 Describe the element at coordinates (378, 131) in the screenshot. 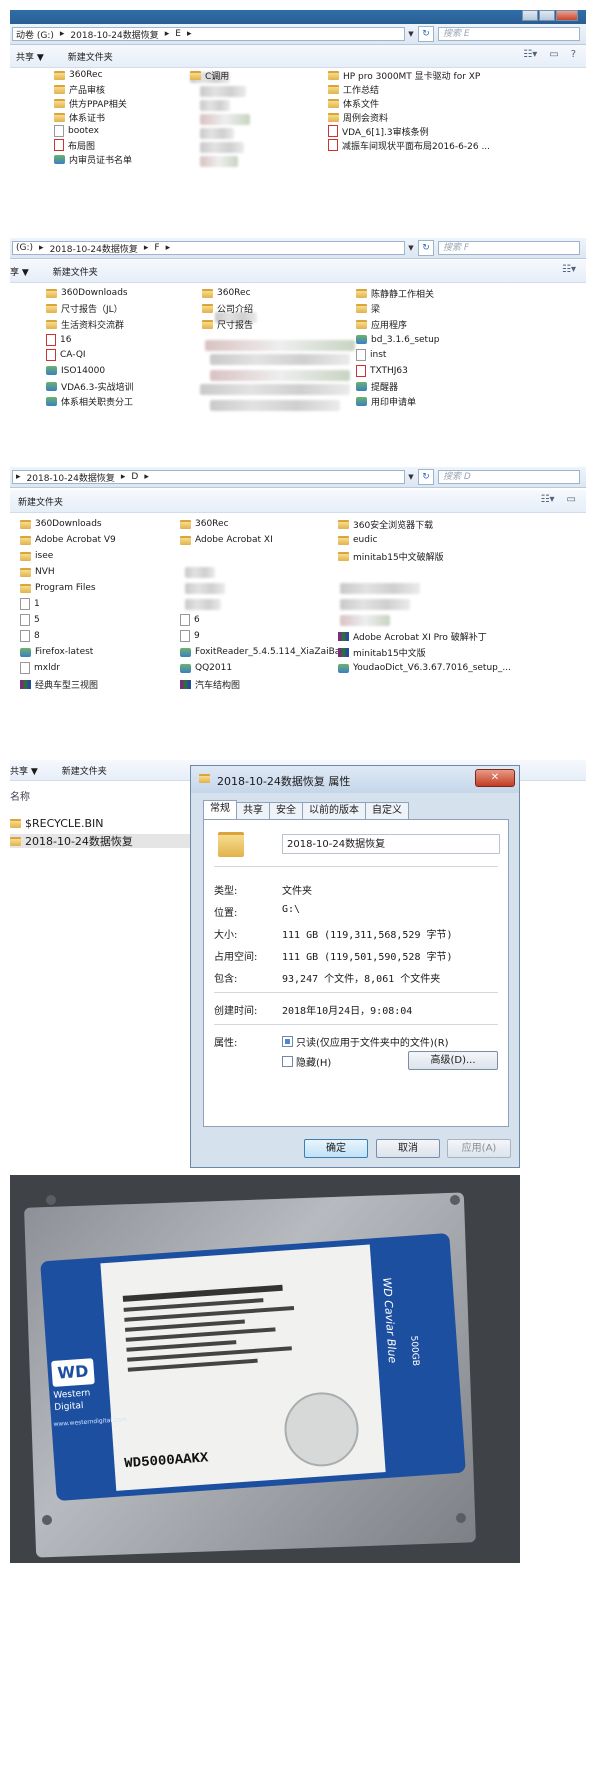

I see `file-item: VDA_6[1].3审核条例` at that location.